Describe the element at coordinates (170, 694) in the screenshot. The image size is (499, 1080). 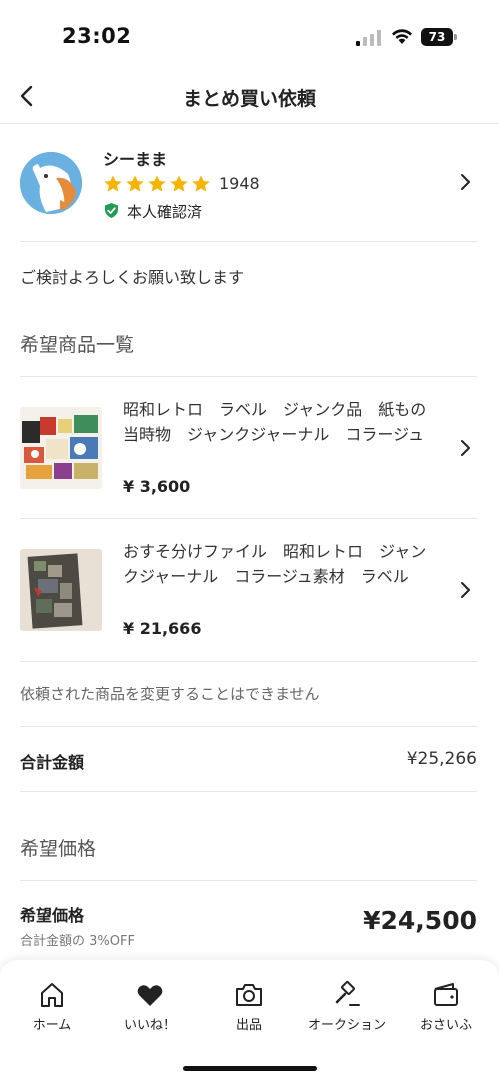
I see `items-note: 依頼された商品を変更することはできません` at that location.